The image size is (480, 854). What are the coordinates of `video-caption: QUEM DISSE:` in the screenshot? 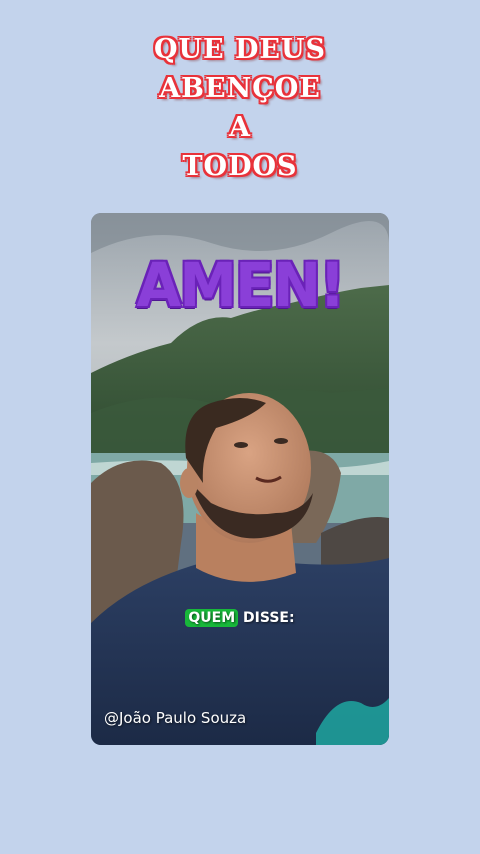 It's located at (240, 618).